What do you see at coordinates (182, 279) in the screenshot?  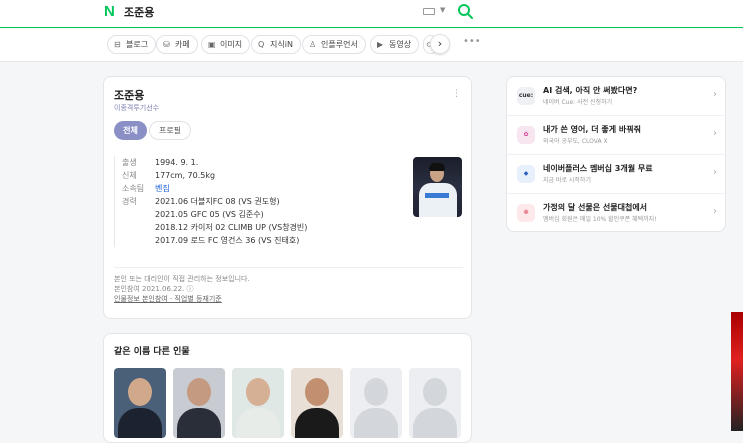 I see `managed-note: 본인 또는 대리인이 직접 관리하는 정보입니다.` at bounding box center [182, 279].